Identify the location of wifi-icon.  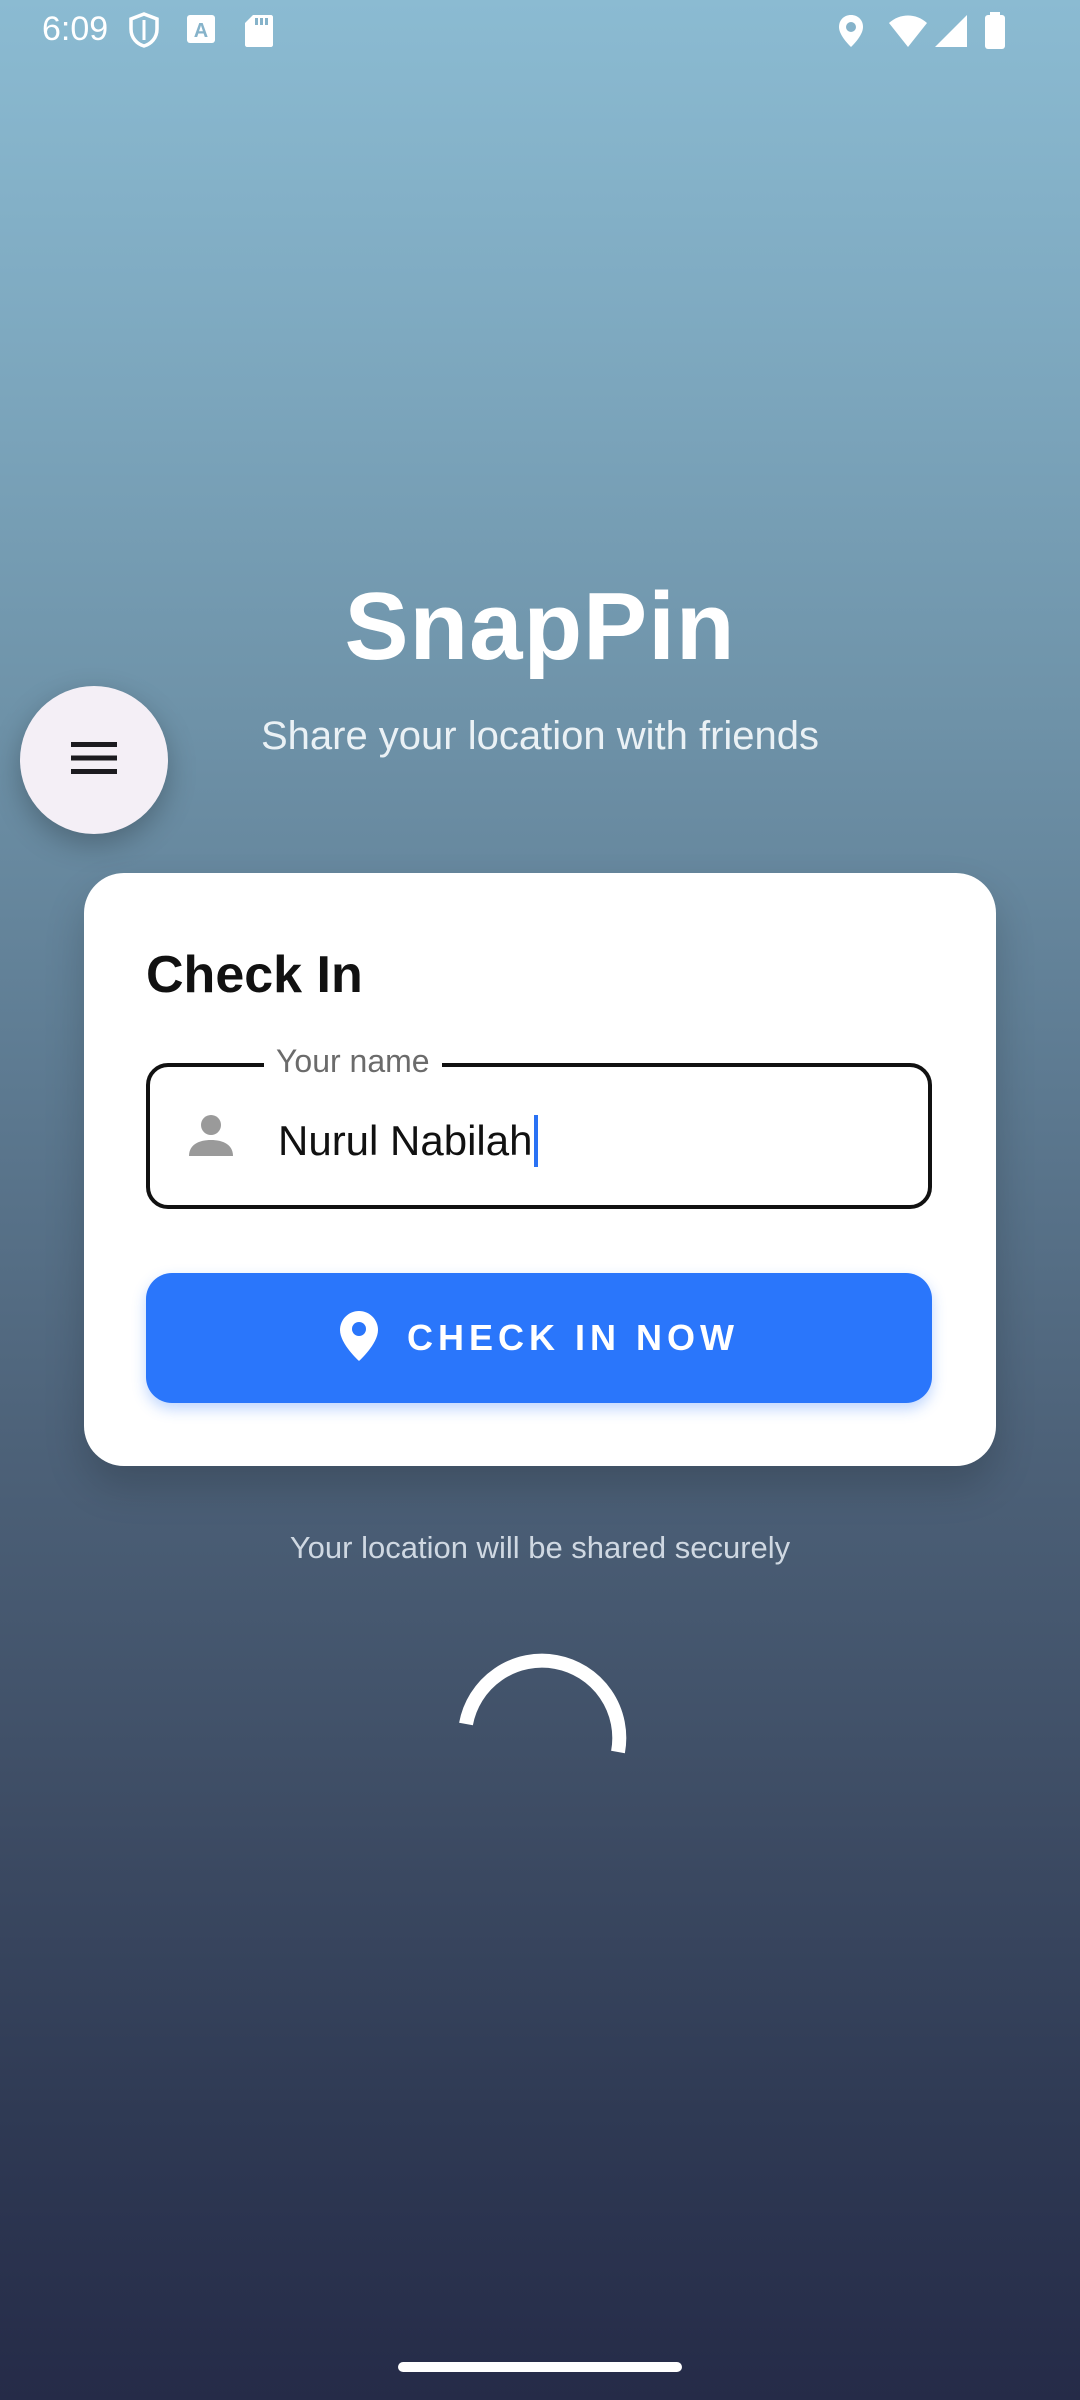
(908, 33).